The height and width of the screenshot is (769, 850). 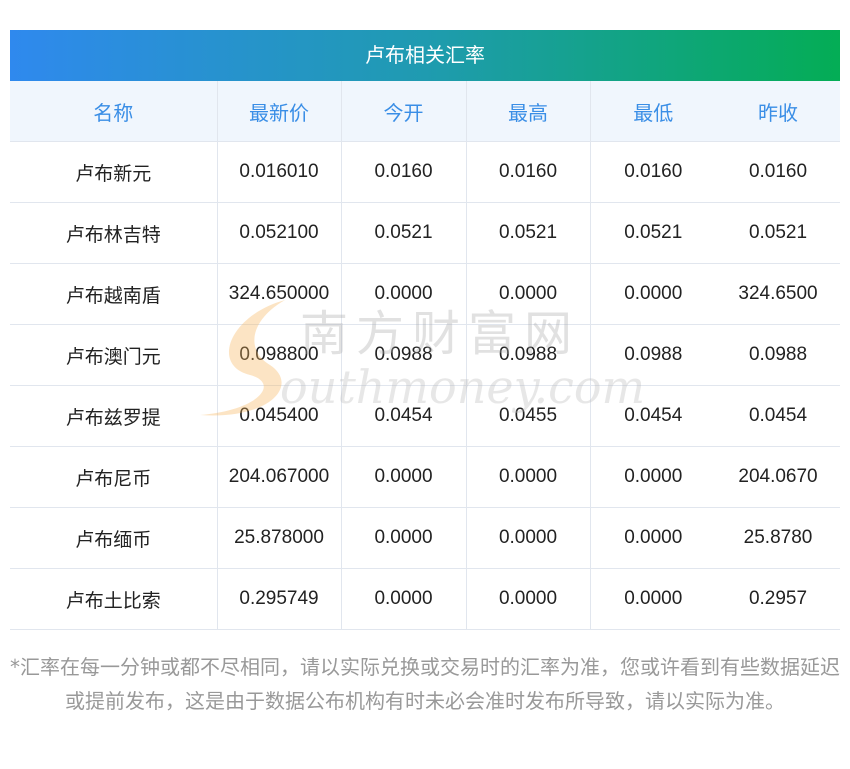 I want to click on high-price: 0.0455, so click(x=527, y=416).